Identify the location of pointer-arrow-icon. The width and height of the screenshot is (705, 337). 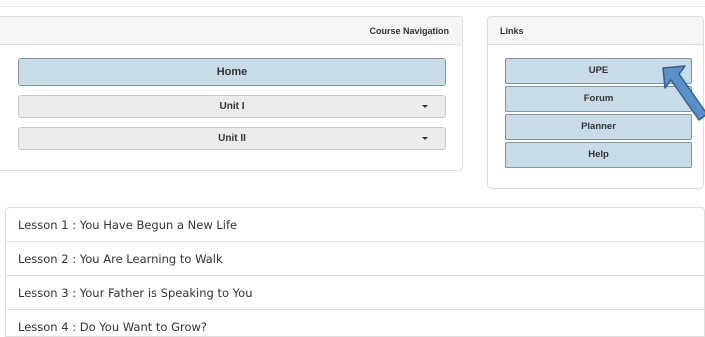
(683, 93).